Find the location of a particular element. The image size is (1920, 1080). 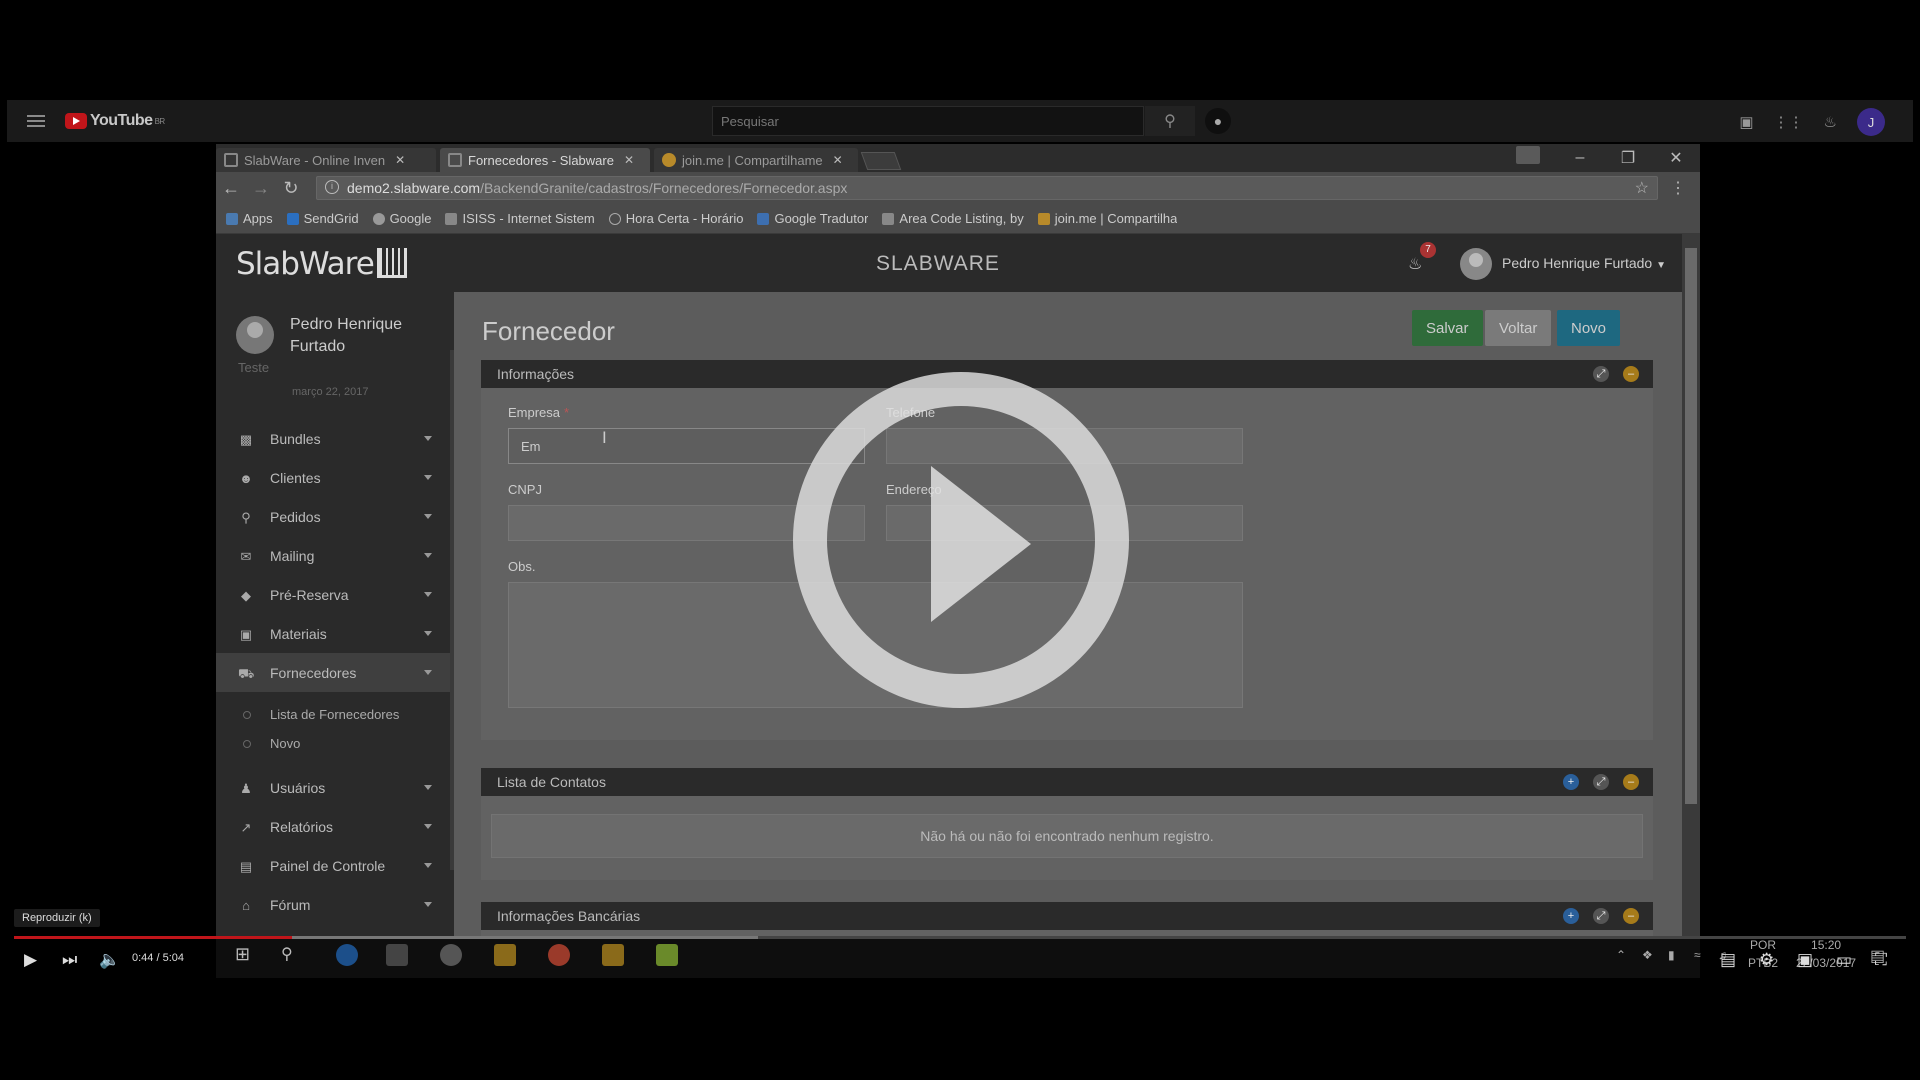

back-arrow-icon: ← is located at coordinates (231, 188).